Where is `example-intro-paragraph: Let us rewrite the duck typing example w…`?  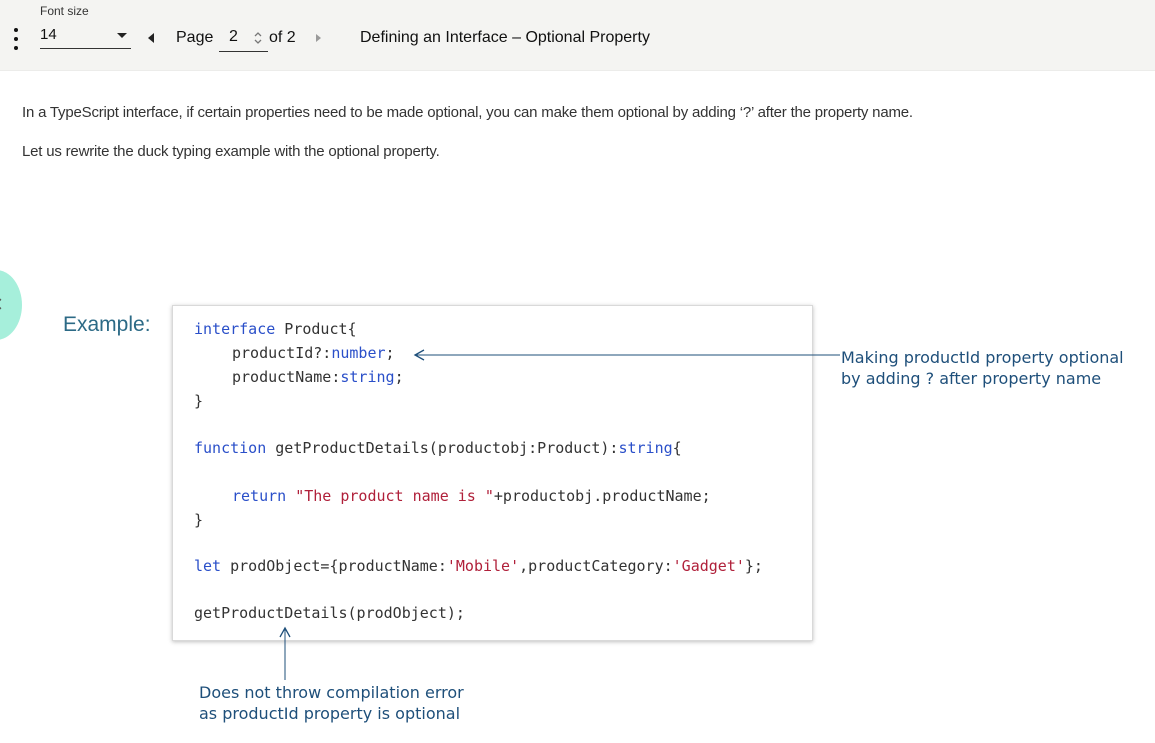
example-intro-paragraph: Let us rewrite the duck typing example w… is located at coordinates (231, 151).